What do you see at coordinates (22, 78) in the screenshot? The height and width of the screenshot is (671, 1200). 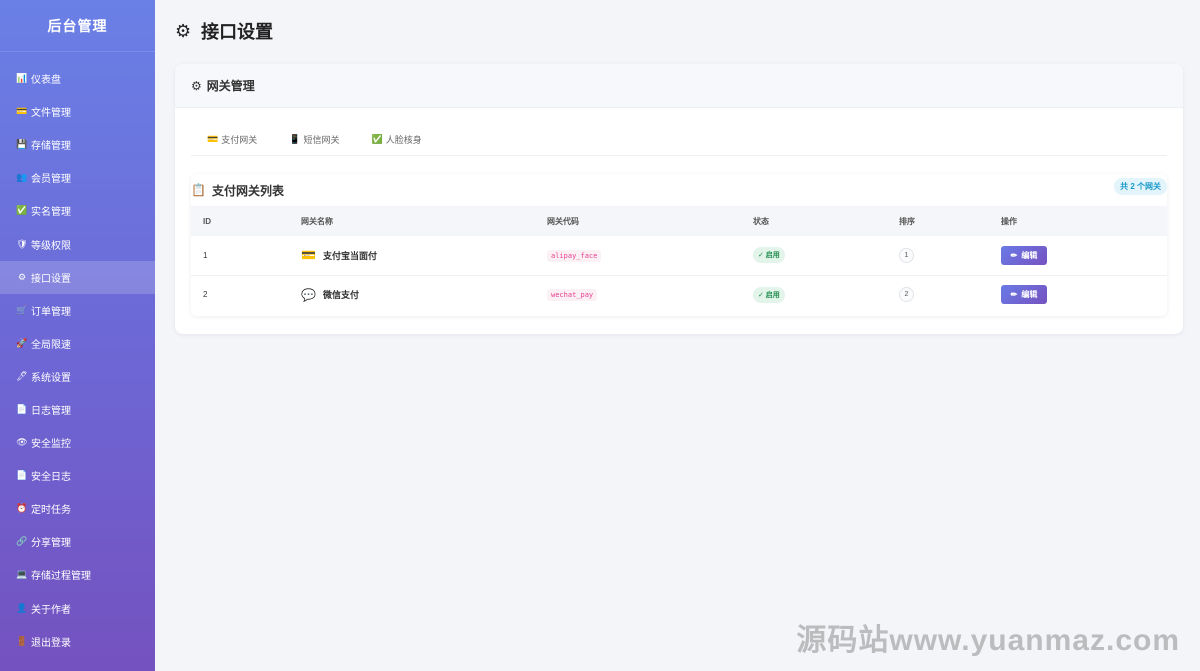 I see `chart-icon: 📊` at bounding box center [22, 78].